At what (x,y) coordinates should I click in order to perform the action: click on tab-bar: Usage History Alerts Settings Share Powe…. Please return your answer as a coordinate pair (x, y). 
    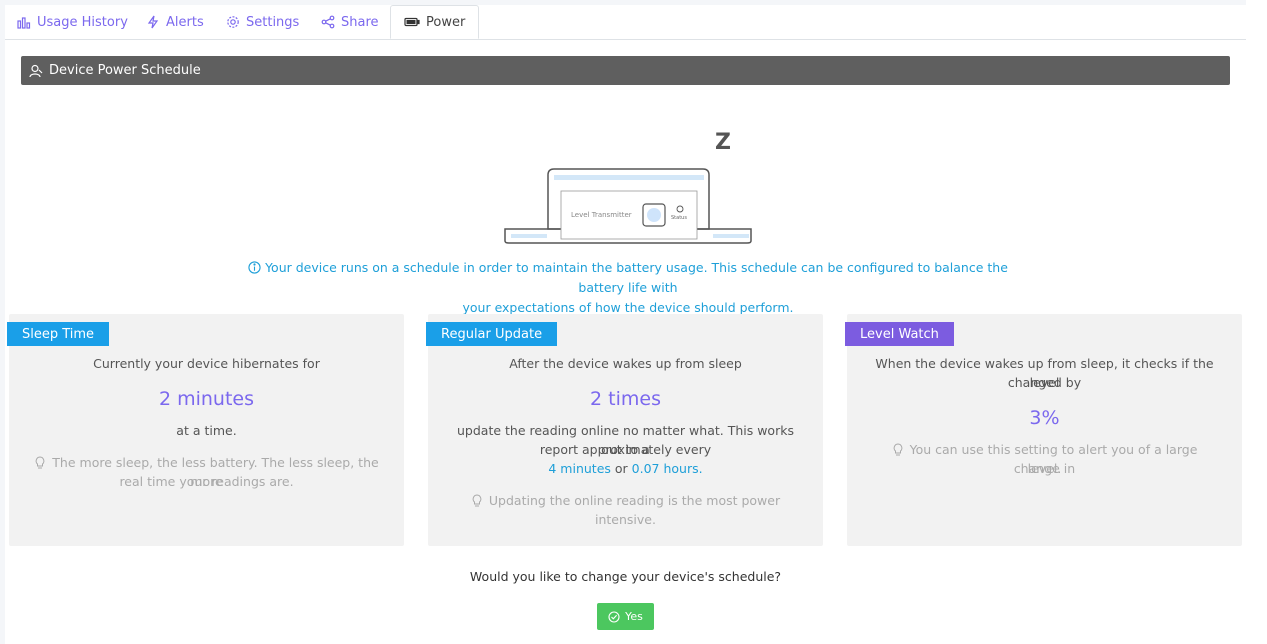
    Looking at the image, I should click on (625, 22).